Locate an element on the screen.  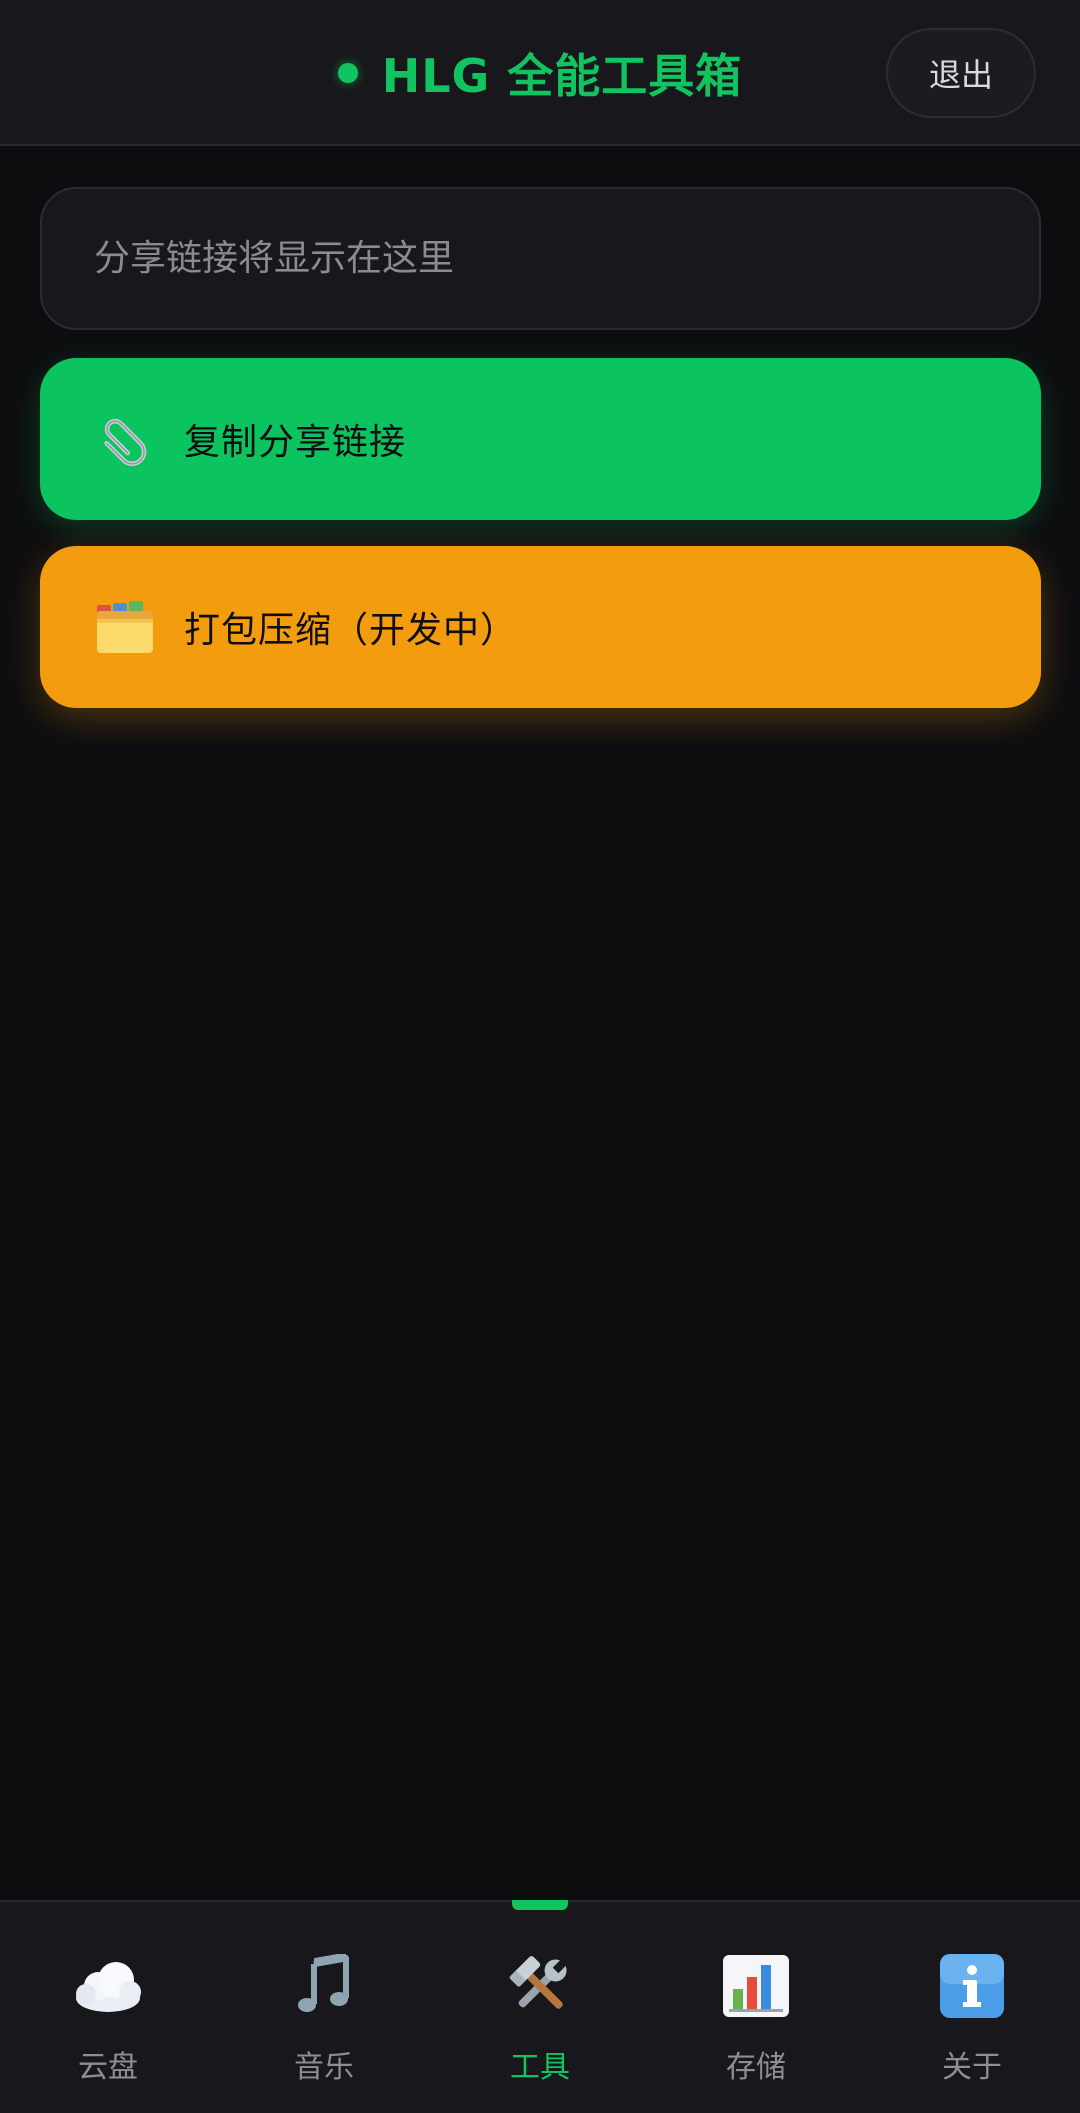
nav-label-music: 音乐 is located at coordinates (324, 2067).